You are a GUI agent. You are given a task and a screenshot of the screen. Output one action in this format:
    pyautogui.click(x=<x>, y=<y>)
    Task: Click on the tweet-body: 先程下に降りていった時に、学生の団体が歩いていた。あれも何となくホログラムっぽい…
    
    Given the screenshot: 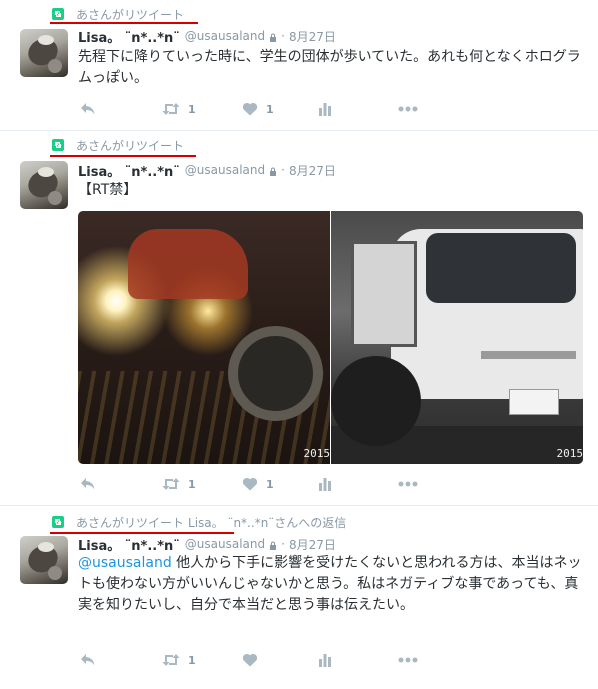 What is the action you would take?
    pyautogui.click(x=329, y=67)
    